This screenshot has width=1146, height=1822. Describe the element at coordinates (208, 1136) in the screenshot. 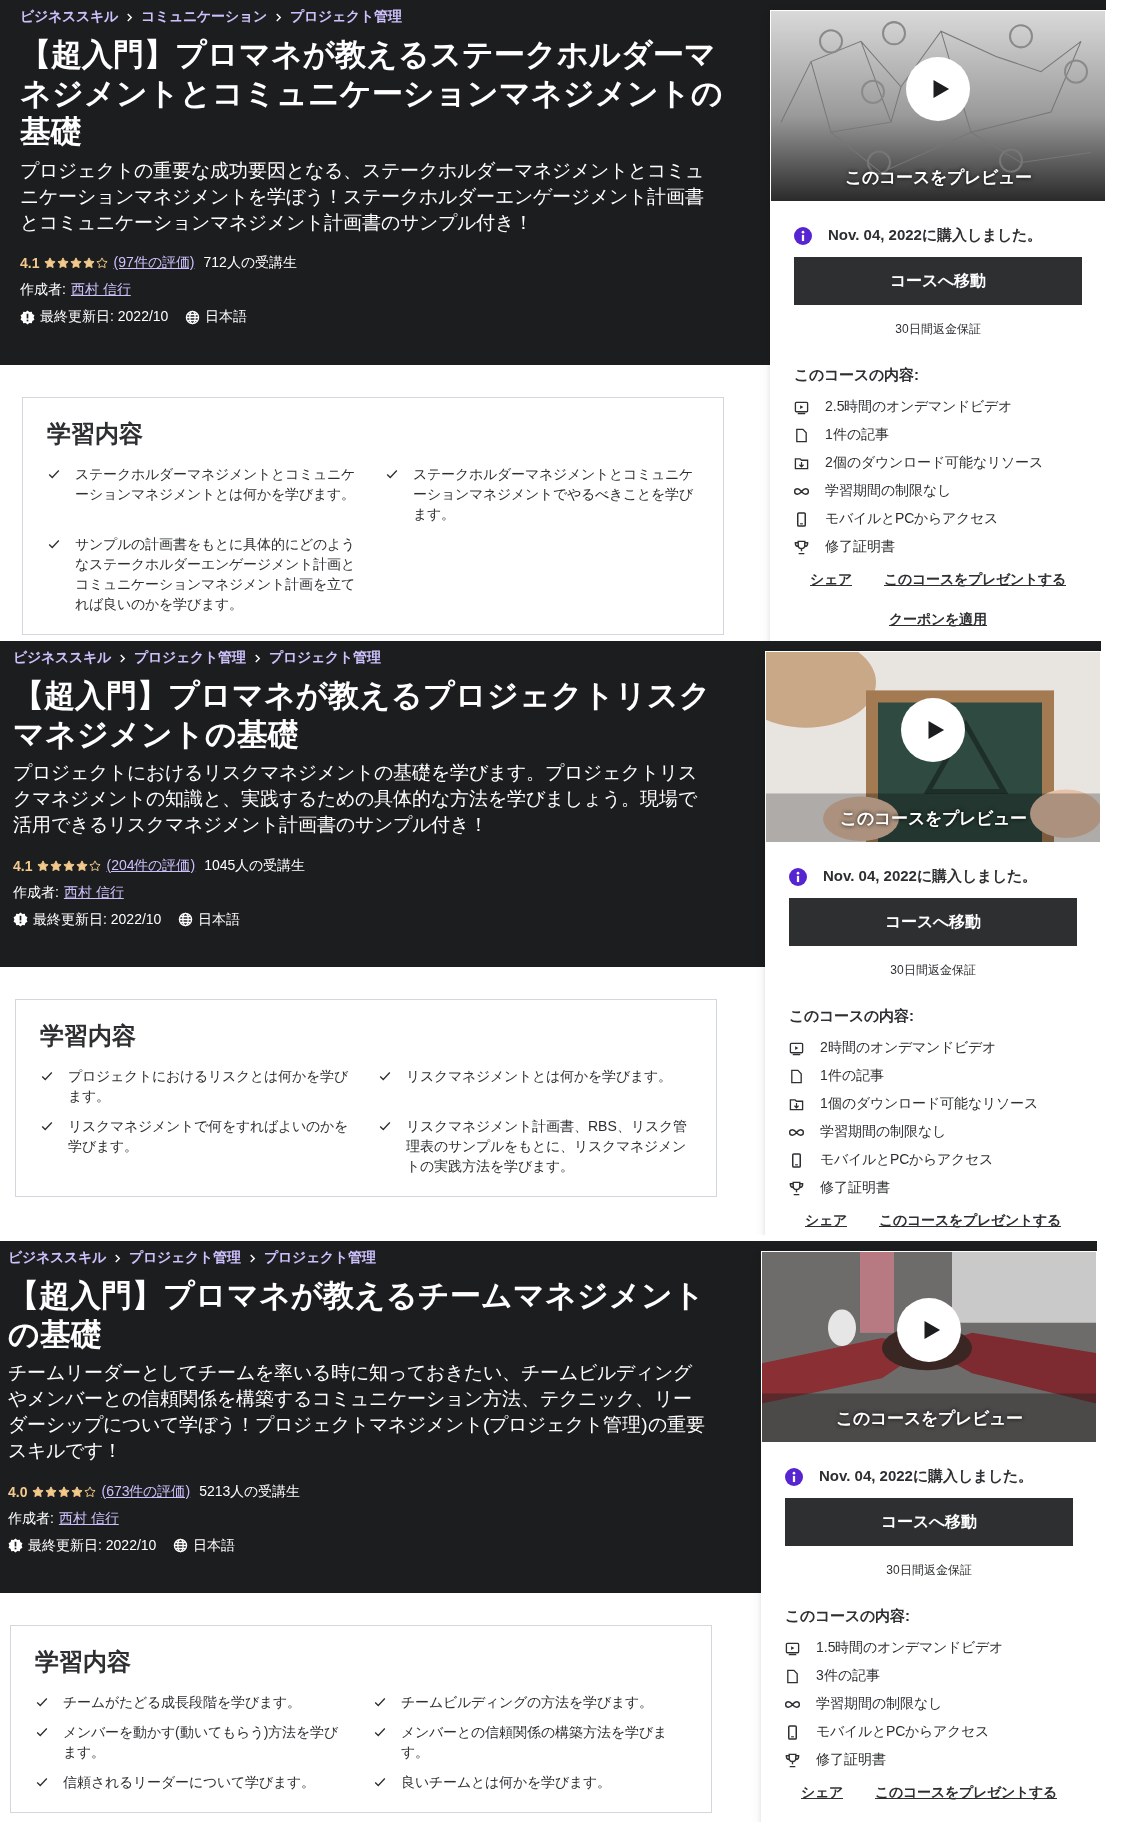

I see `learning-point: リスクマネジメントで何をすればよいのかを学びます。` at that location.